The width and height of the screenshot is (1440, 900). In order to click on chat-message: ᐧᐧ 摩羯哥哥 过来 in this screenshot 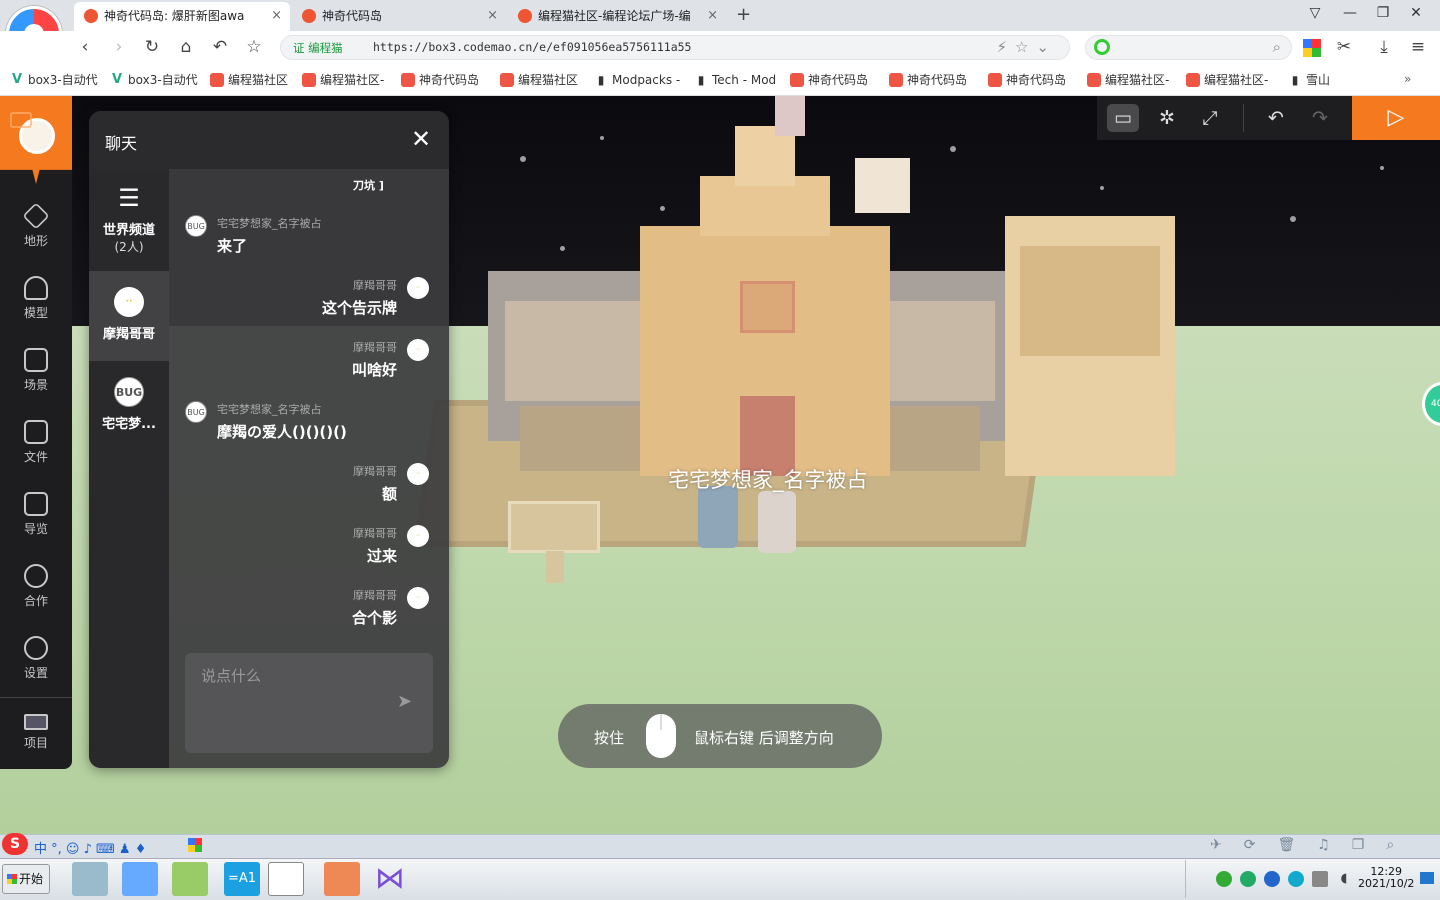, I will do `click(299, 545)`.